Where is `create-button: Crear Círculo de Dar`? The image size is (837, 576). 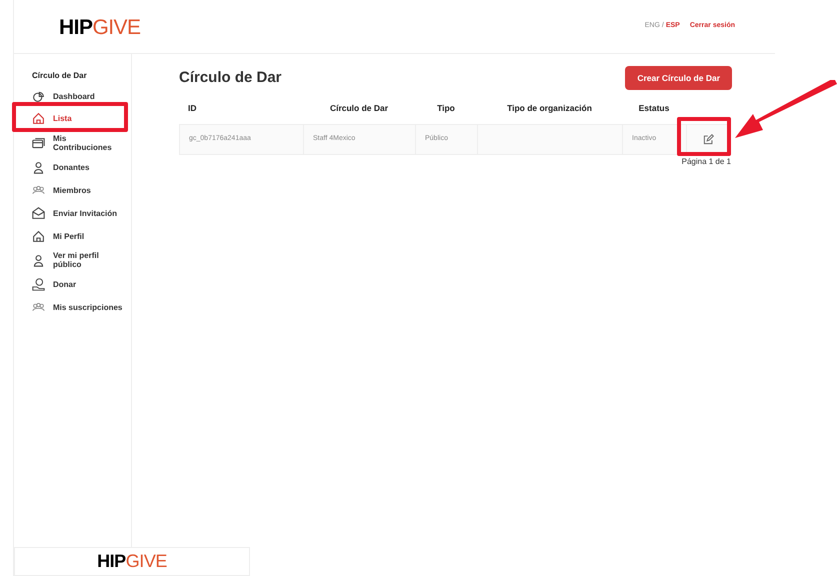
create-button: Crear Círculo de Dar is located at coordinates (678, 78).